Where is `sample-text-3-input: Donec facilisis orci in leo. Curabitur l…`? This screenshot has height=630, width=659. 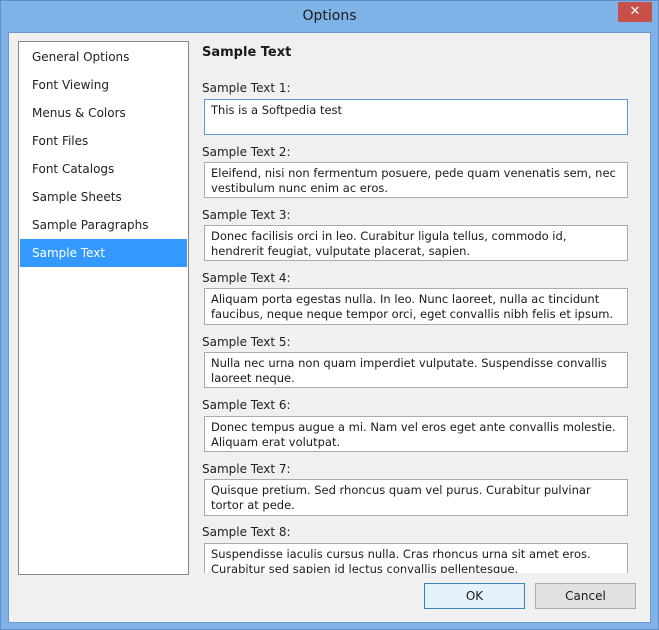 sample-text-3-input: Donec facilisis orci in leo. Curabitur l… is located at coordinates (416, 243).